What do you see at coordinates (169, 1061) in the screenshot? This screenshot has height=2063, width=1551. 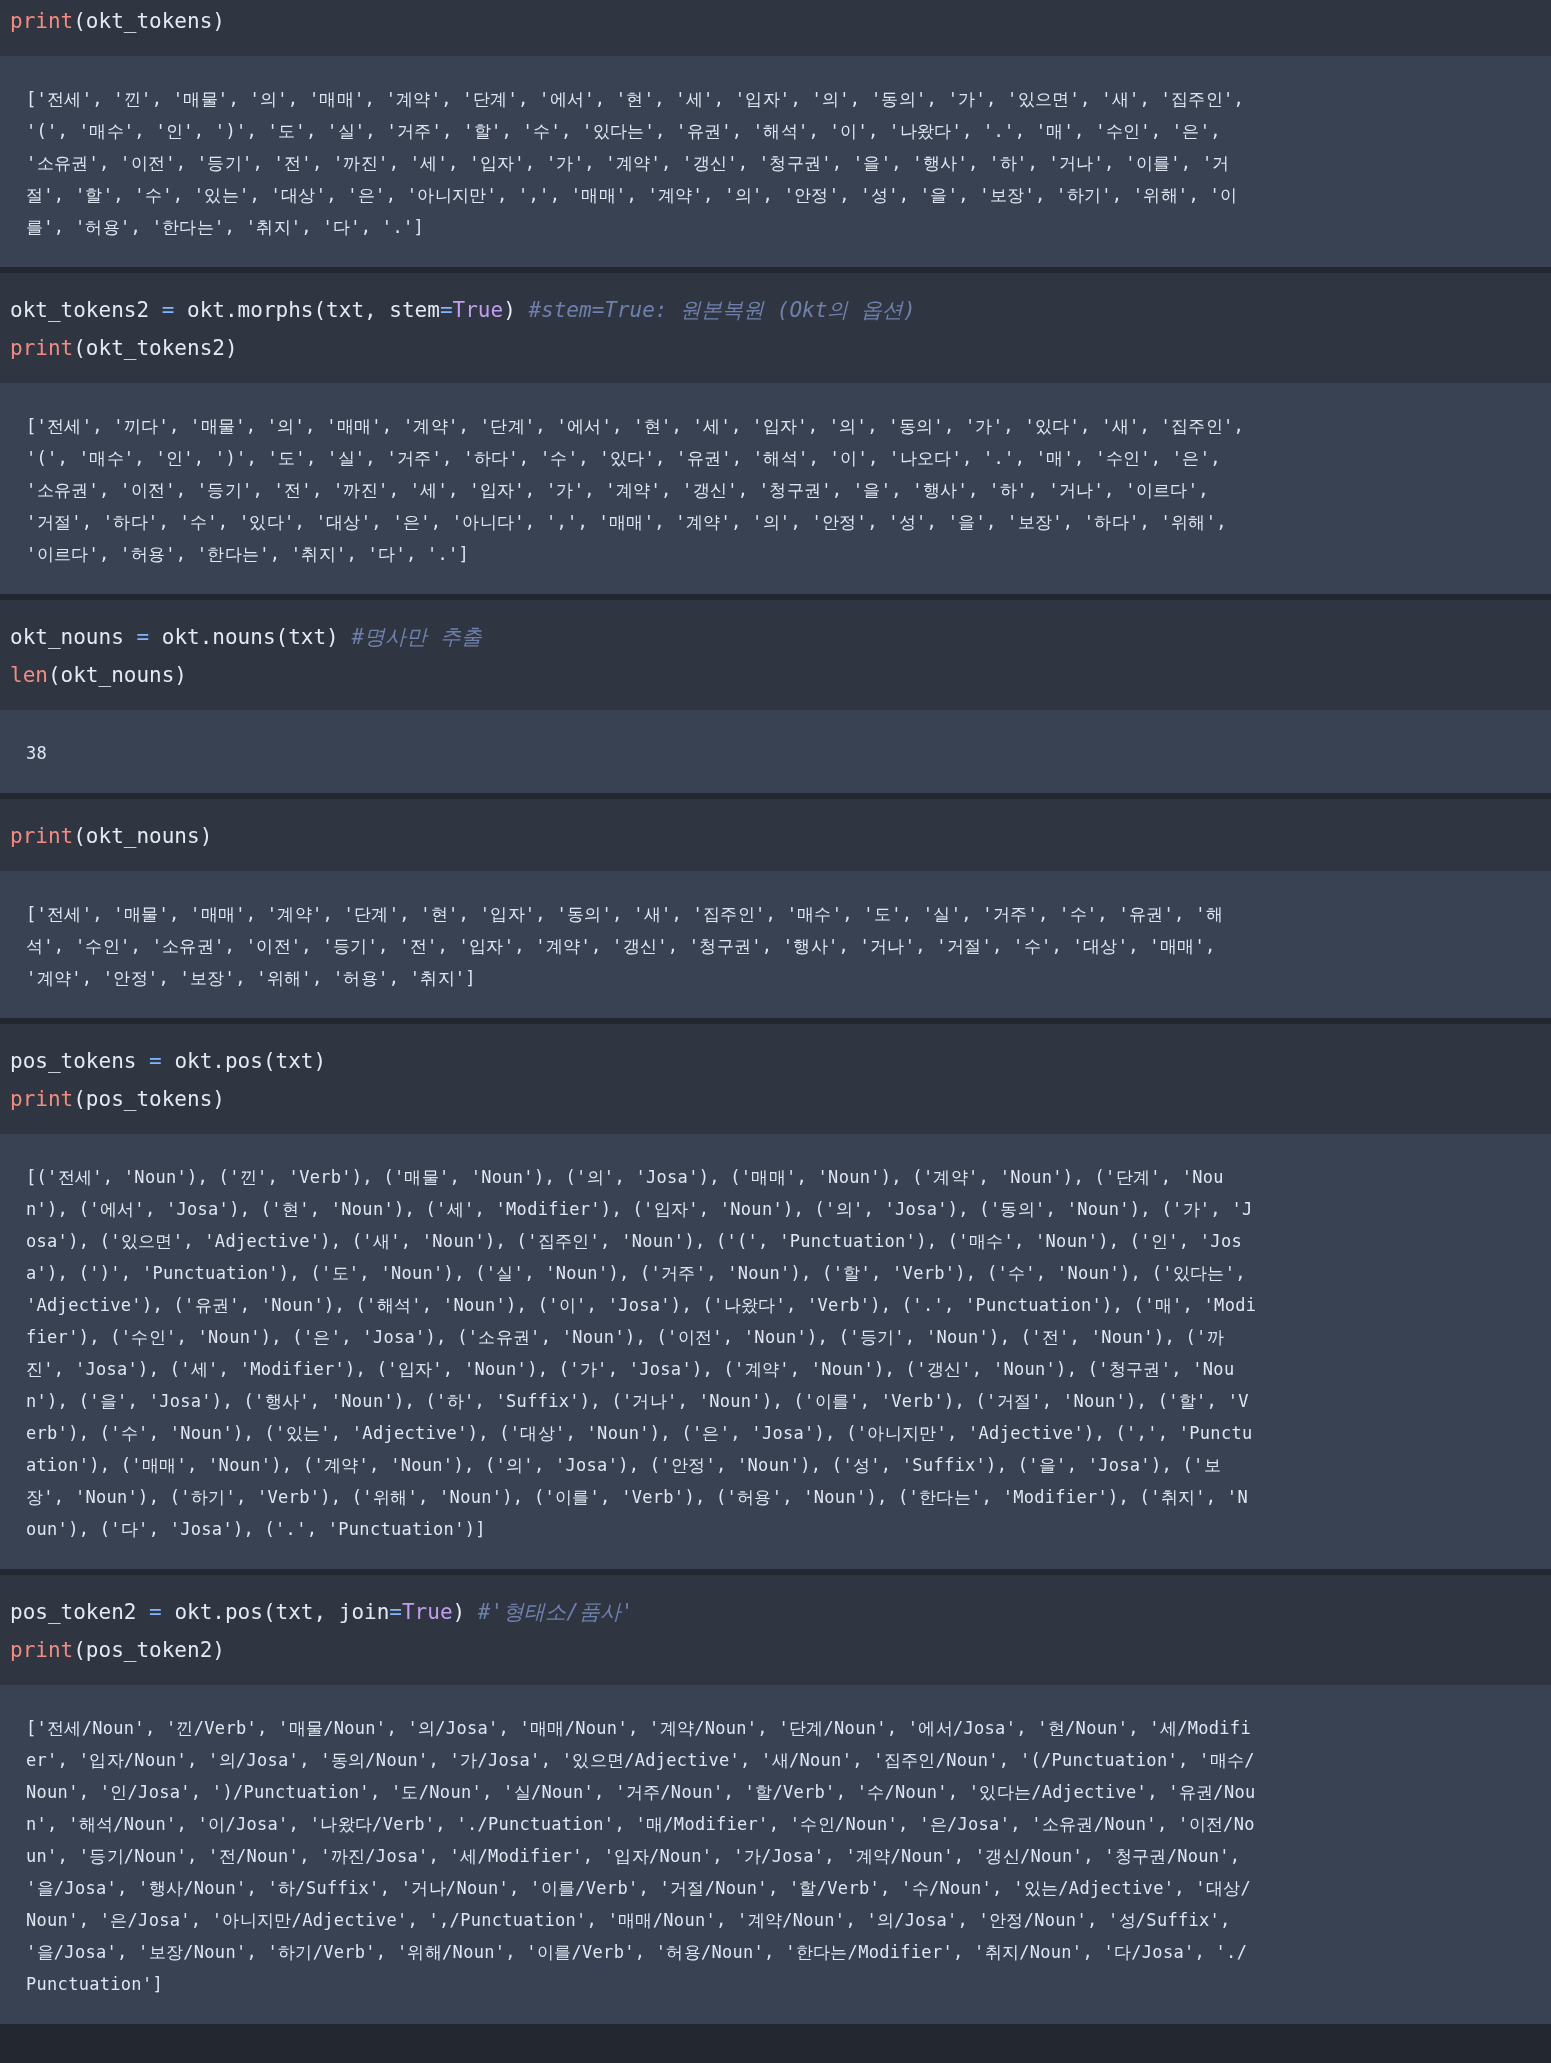 I see `code-line: pos_tokens = okt.pos(txt)` at bounding box center [169, 1061].